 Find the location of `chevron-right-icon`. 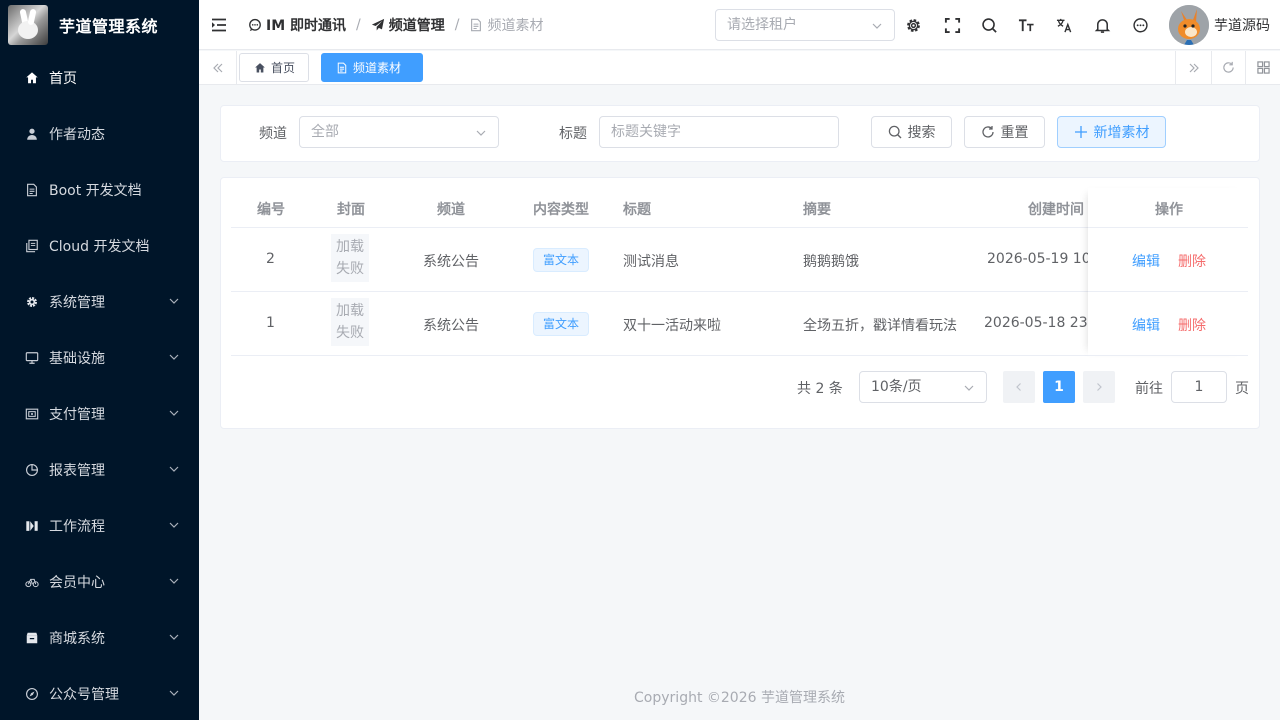

chevron-right-icon is located at coordinates (1099, 387).